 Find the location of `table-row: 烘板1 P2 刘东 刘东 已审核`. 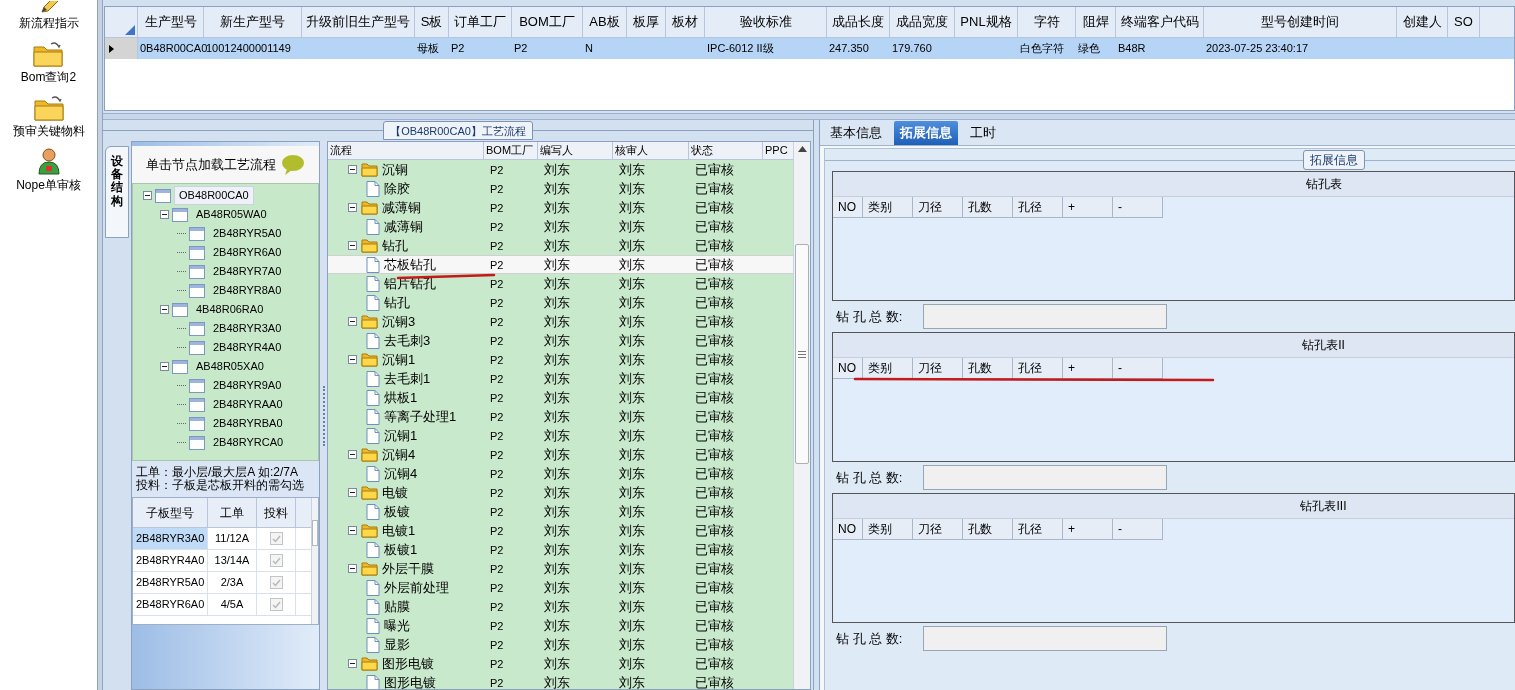

table-row: 烘板1 P2 刘东 刘东 已审核 is located at coordinates (560, 397).